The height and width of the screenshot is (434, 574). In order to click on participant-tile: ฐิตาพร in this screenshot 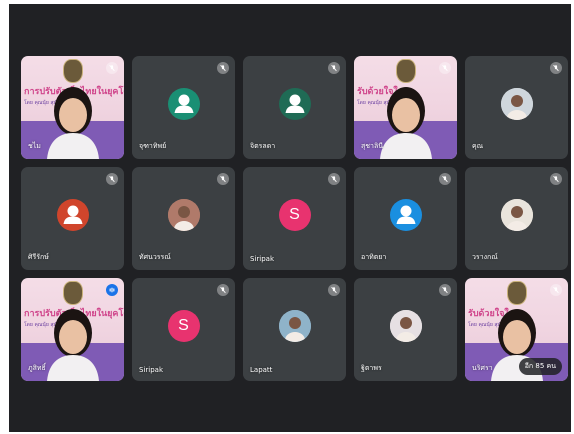, I will do `click(405, 329)`.